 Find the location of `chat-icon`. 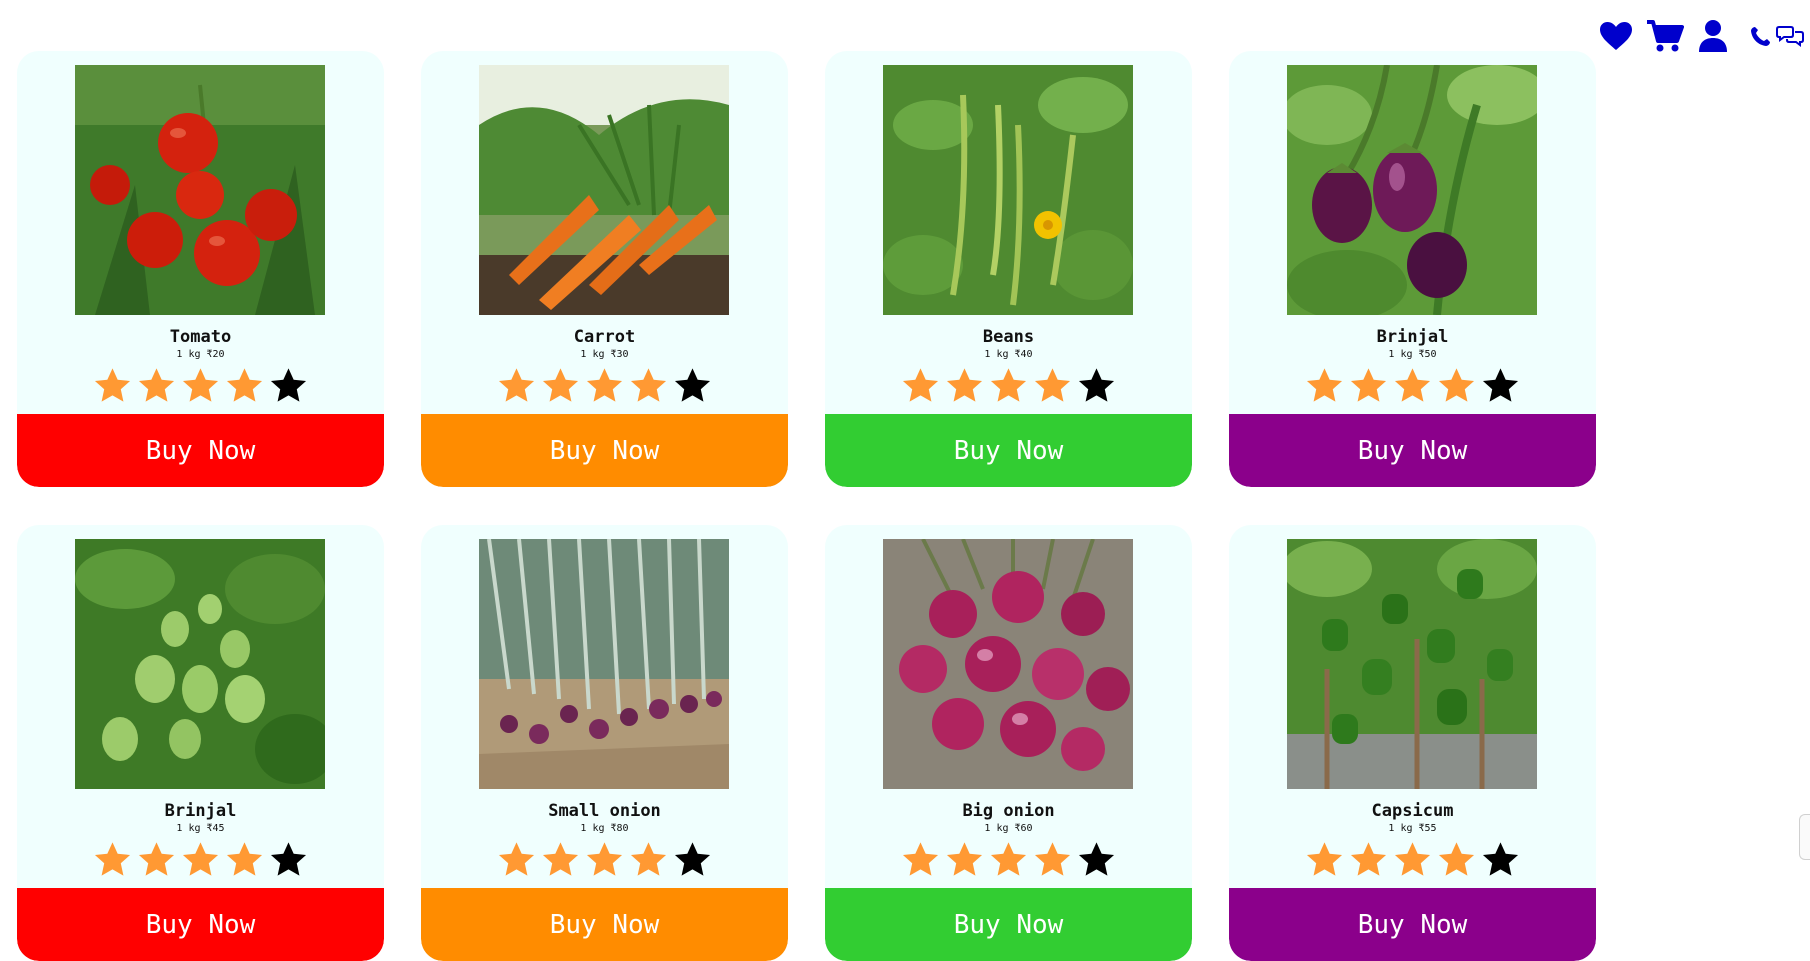

chat-icon is located at coordinates (1790, 36).